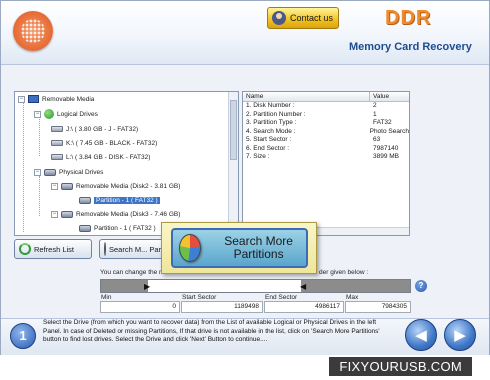 The height and width of the screenshot is (380, 490). Describe the element at coordinates (389, 131) in the screenshot. I see `row-value: Photo Search` at that location.